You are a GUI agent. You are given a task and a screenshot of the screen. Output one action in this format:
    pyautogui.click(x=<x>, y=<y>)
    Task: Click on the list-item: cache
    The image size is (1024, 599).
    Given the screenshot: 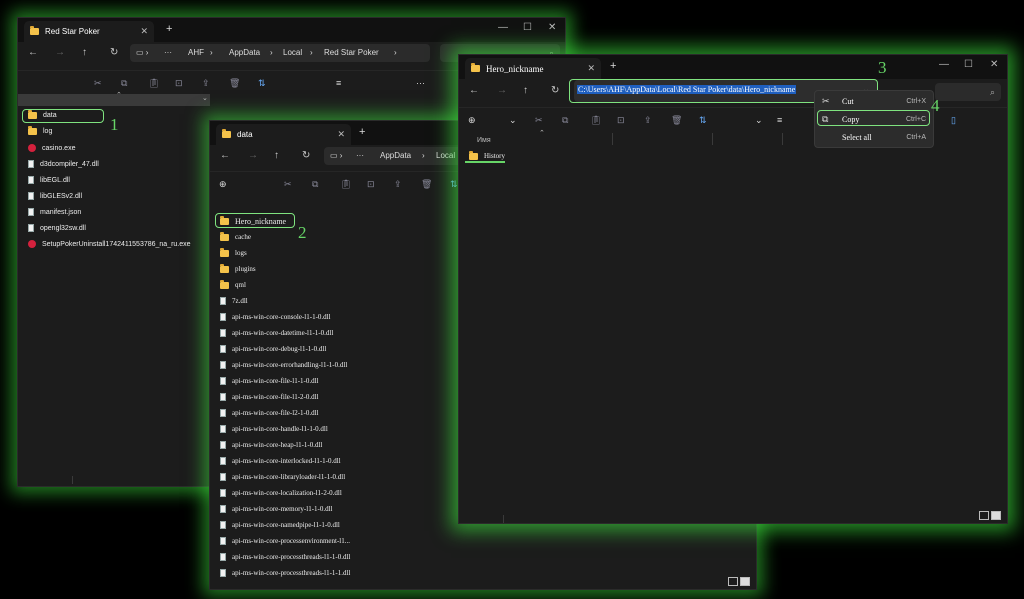 What is the action you would take?
    pyautogui.click(x=235, y=236)
    